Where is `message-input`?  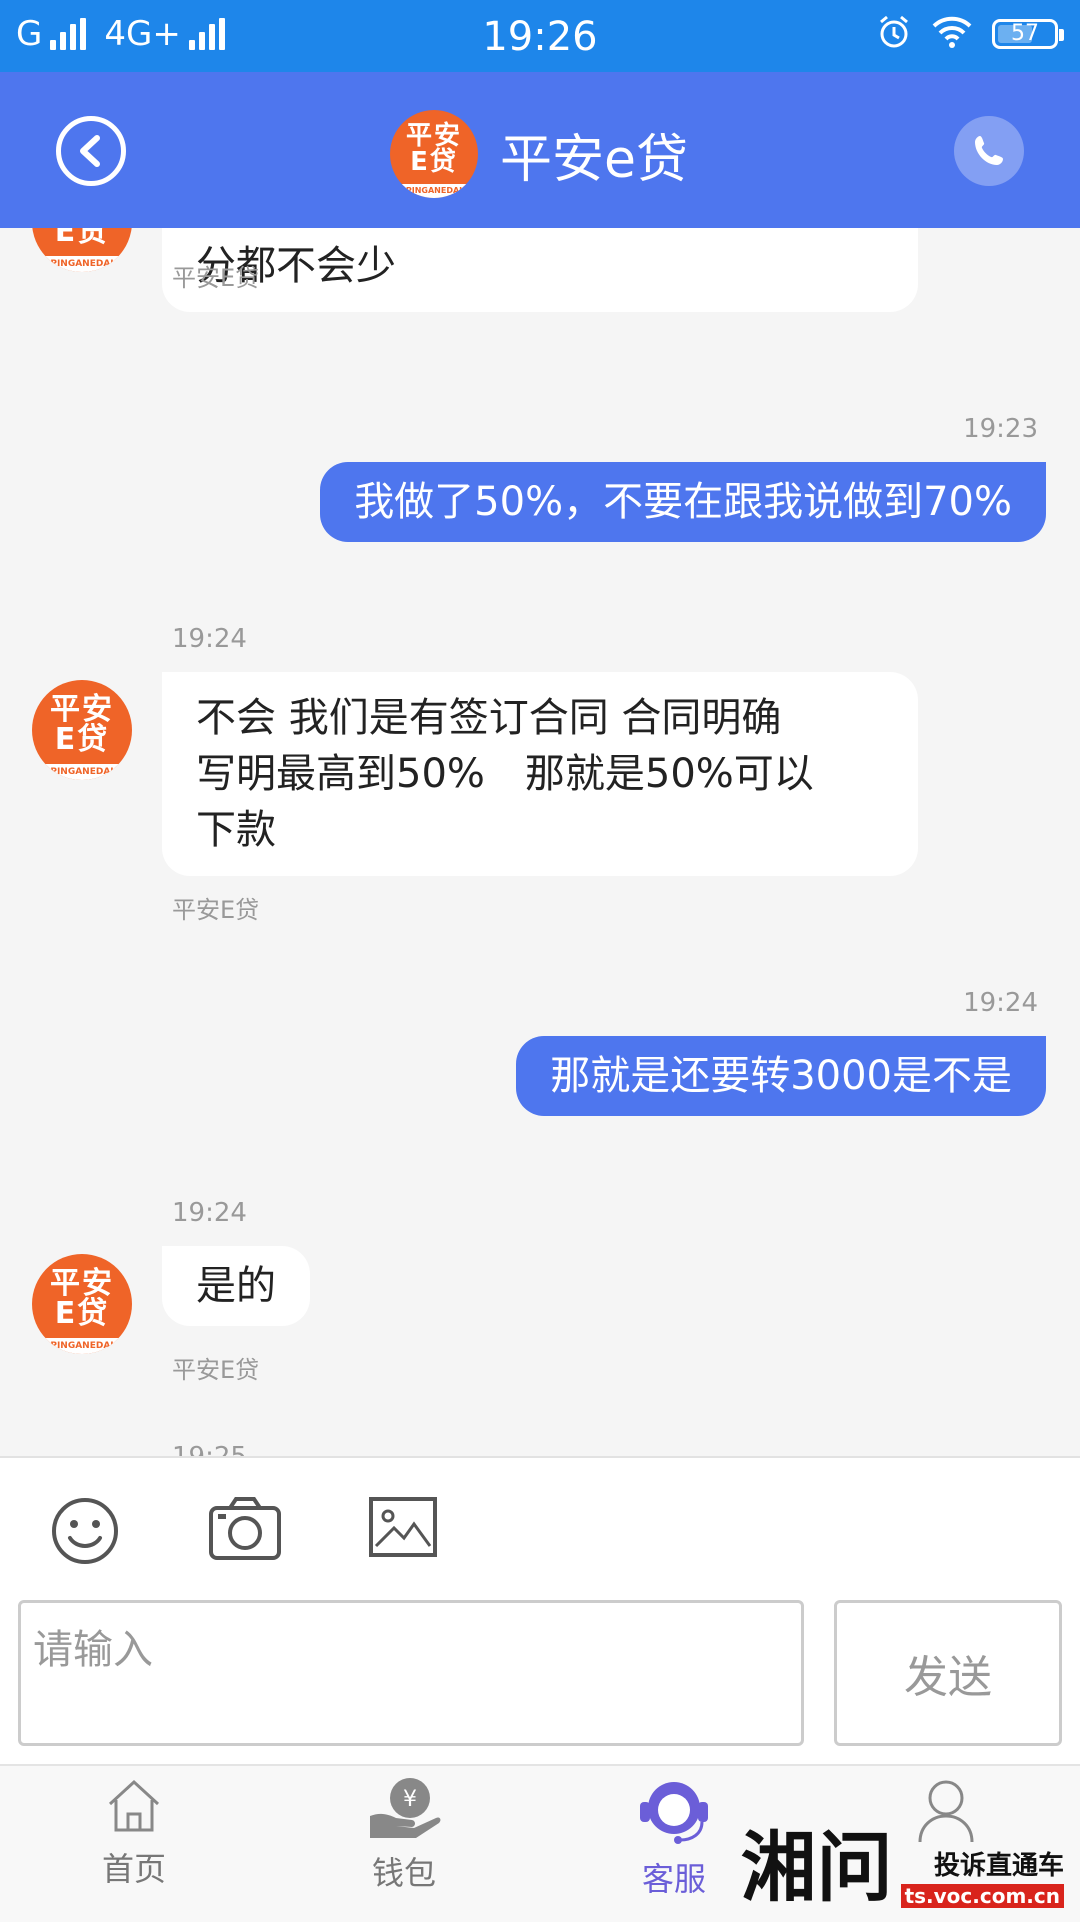 message-input is located at coordinates (411, 1673).